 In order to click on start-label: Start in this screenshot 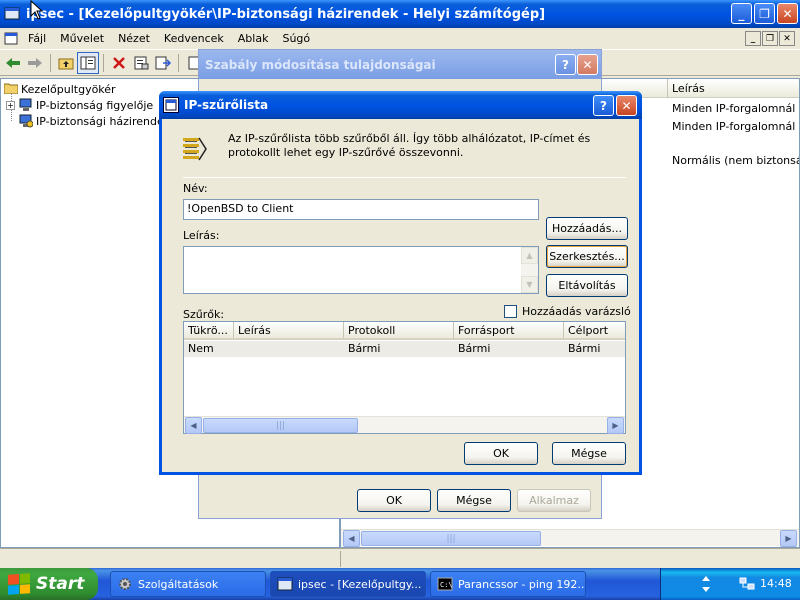, I will do `click(60, 584)`.